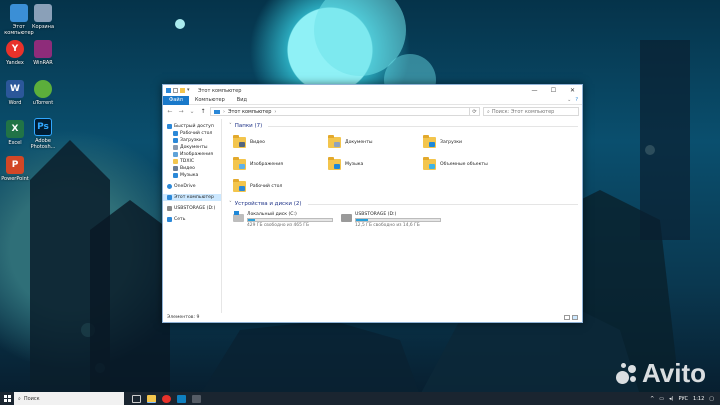  Describe the element at coordinates (15, 89) in the screenshot. I see `word-icon: W` at that location.